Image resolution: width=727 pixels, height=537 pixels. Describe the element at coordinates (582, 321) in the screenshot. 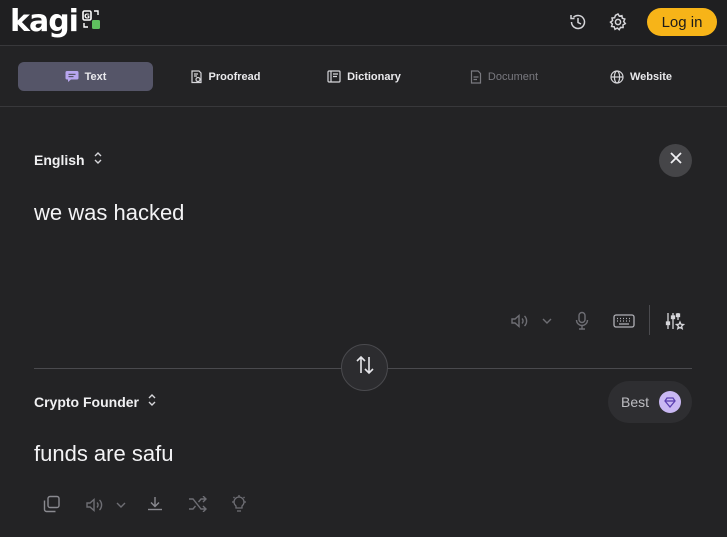

I see `microphone-icon` at that location.